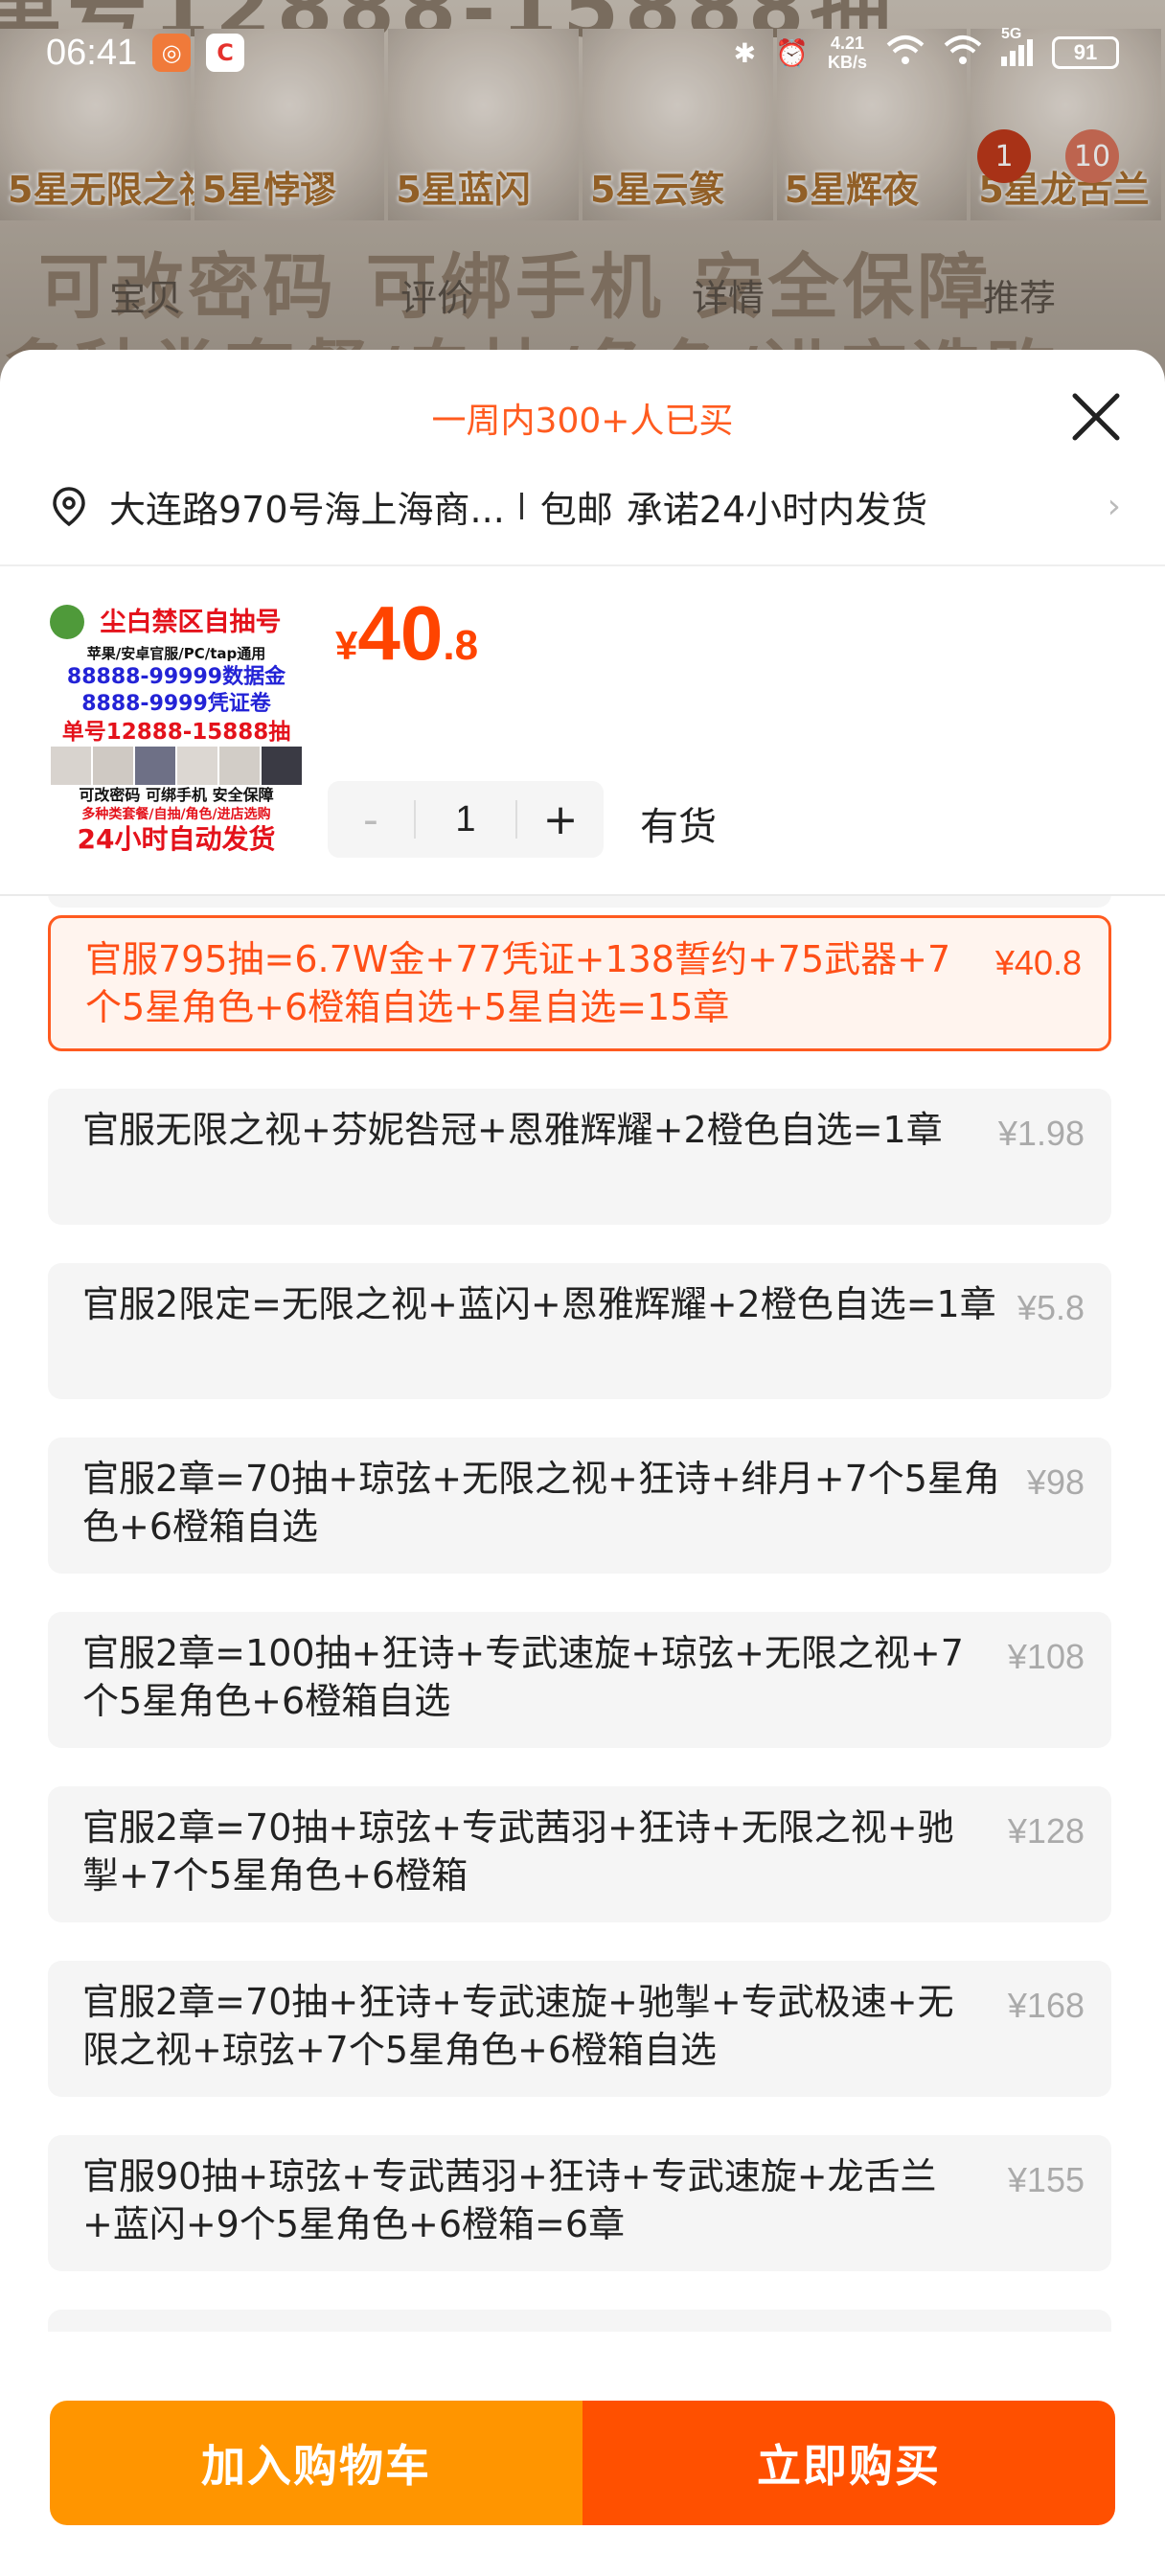  Describe the element at coordinates (92, 52) in the screenshot. I see `clock: 06:41` at that location.